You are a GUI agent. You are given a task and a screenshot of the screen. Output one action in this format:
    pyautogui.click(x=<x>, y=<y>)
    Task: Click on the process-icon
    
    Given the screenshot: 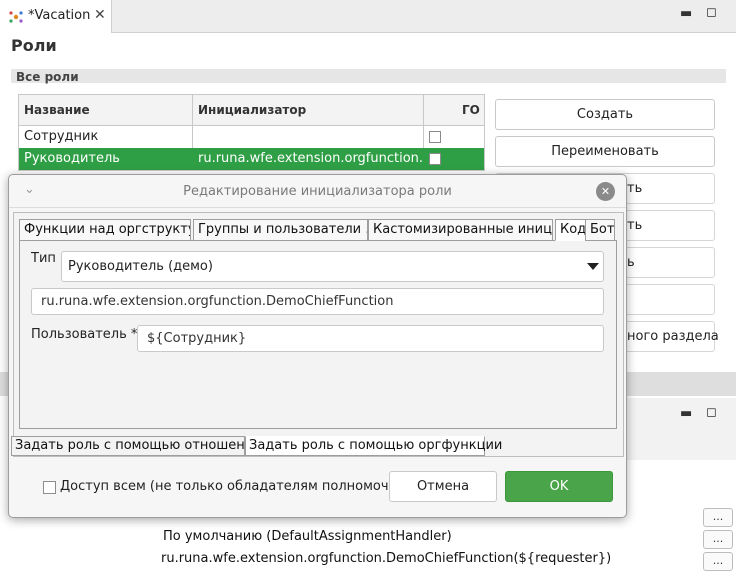 What is the action you would take?
    pyautogui.click(x=16, y=17)
    